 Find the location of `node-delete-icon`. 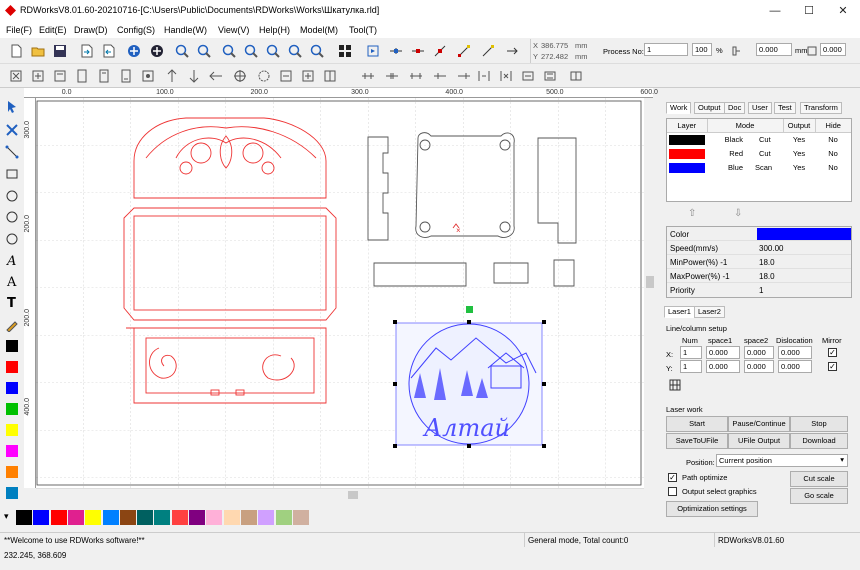

node-delete-icon is located at coordinates (440, 51).